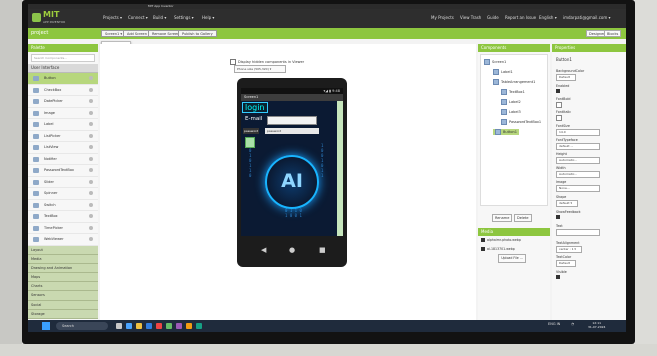 This screenshot has width=657, height=356. I want to click on prop-checkbox-enabled, so click(558, 91).